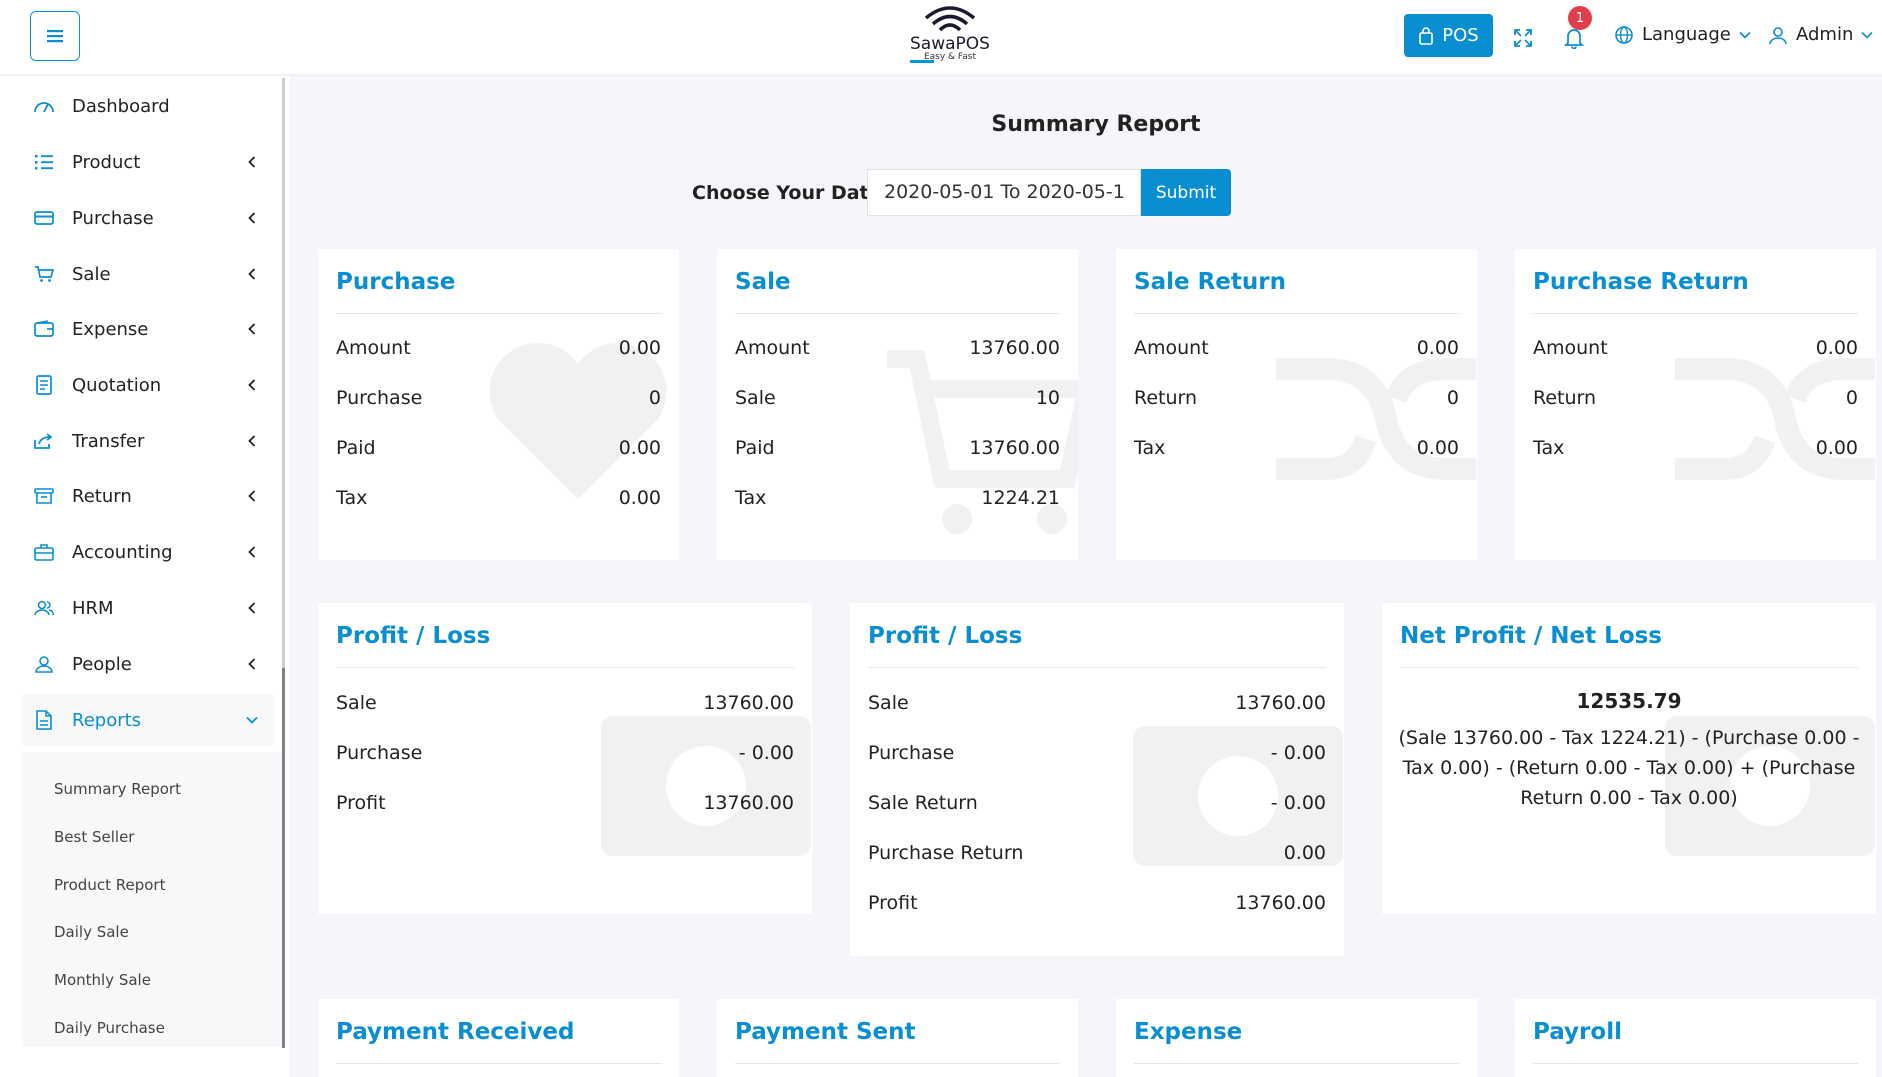  What do you see at coordinates (1460, 35) in the screenshot?
I see `pos-label: POS` at bounding box center [1460, 35].